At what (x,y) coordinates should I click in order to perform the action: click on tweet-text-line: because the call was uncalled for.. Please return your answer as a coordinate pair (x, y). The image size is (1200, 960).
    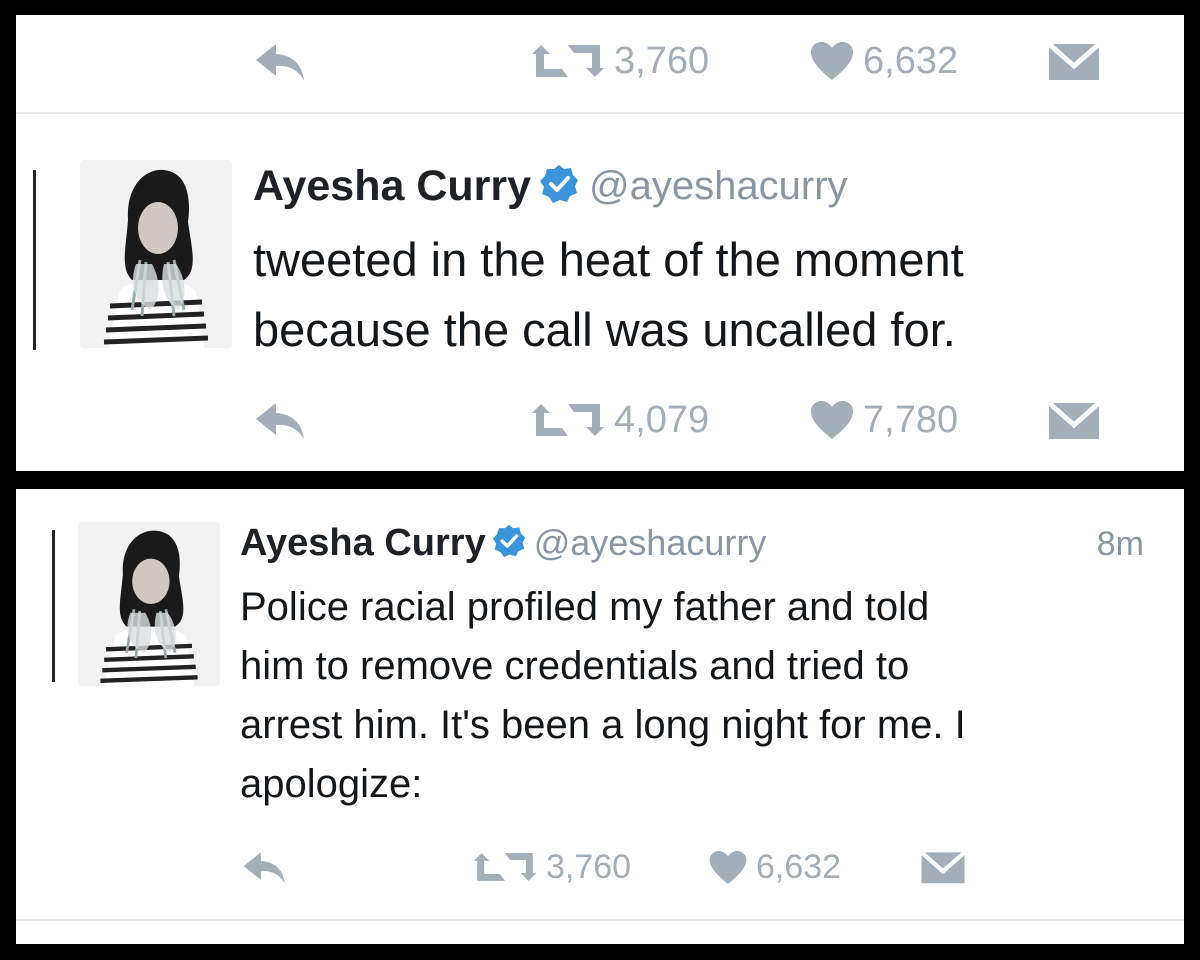
    Looking at the image, I should click on (604, 329).